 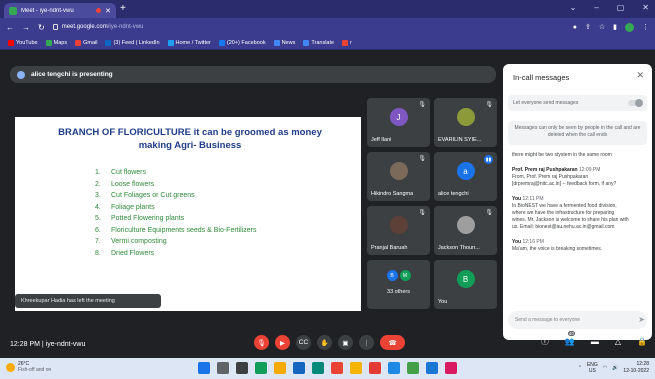 I want to click on language-indicator: ENG US, so click(x=592, y=368).